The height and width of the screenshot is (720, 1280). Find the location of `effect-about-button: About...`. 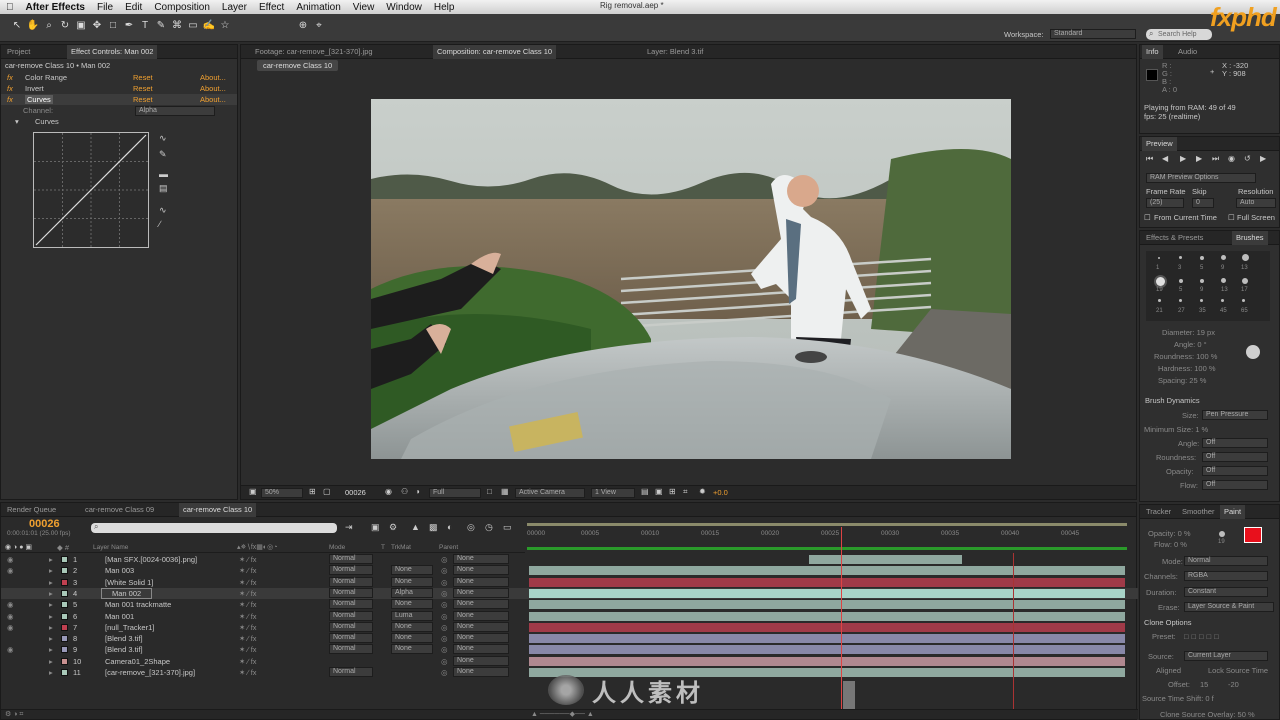

effect-about-button: About... is located at coordinates (213, 99).